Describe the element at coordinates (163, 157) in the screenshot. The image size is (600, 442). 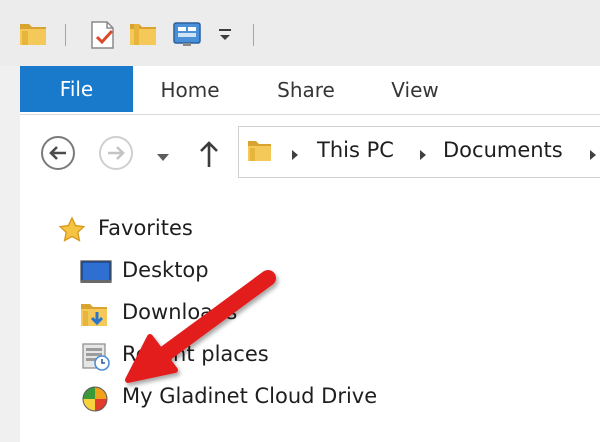
I see `recent-locations-chevron-icon` at that location.